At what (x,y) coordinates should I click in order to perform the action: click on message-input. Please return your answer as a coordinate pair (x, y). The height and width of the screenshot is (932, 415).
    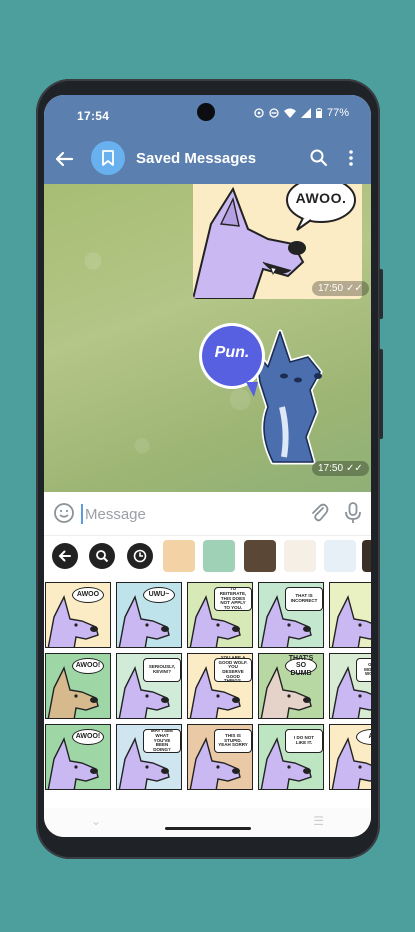
    Looking at the image, I should click on (194, 514).